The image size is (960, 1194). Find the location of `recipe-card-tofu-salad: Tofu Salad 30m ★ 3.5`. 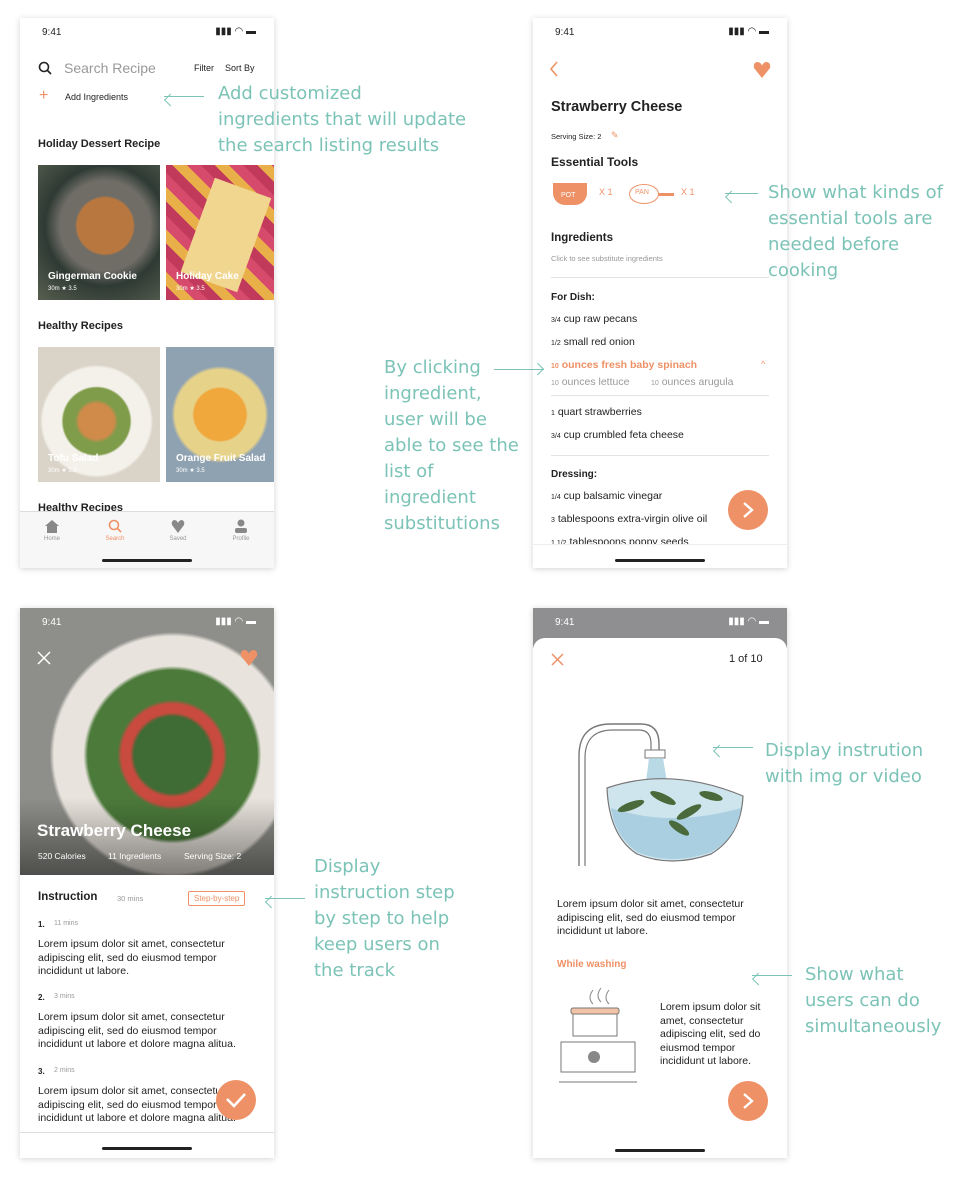

recipe-card-tofu-salad: Tofu Salad 30m ★ 3.5 is located at coordinates (99, 414).